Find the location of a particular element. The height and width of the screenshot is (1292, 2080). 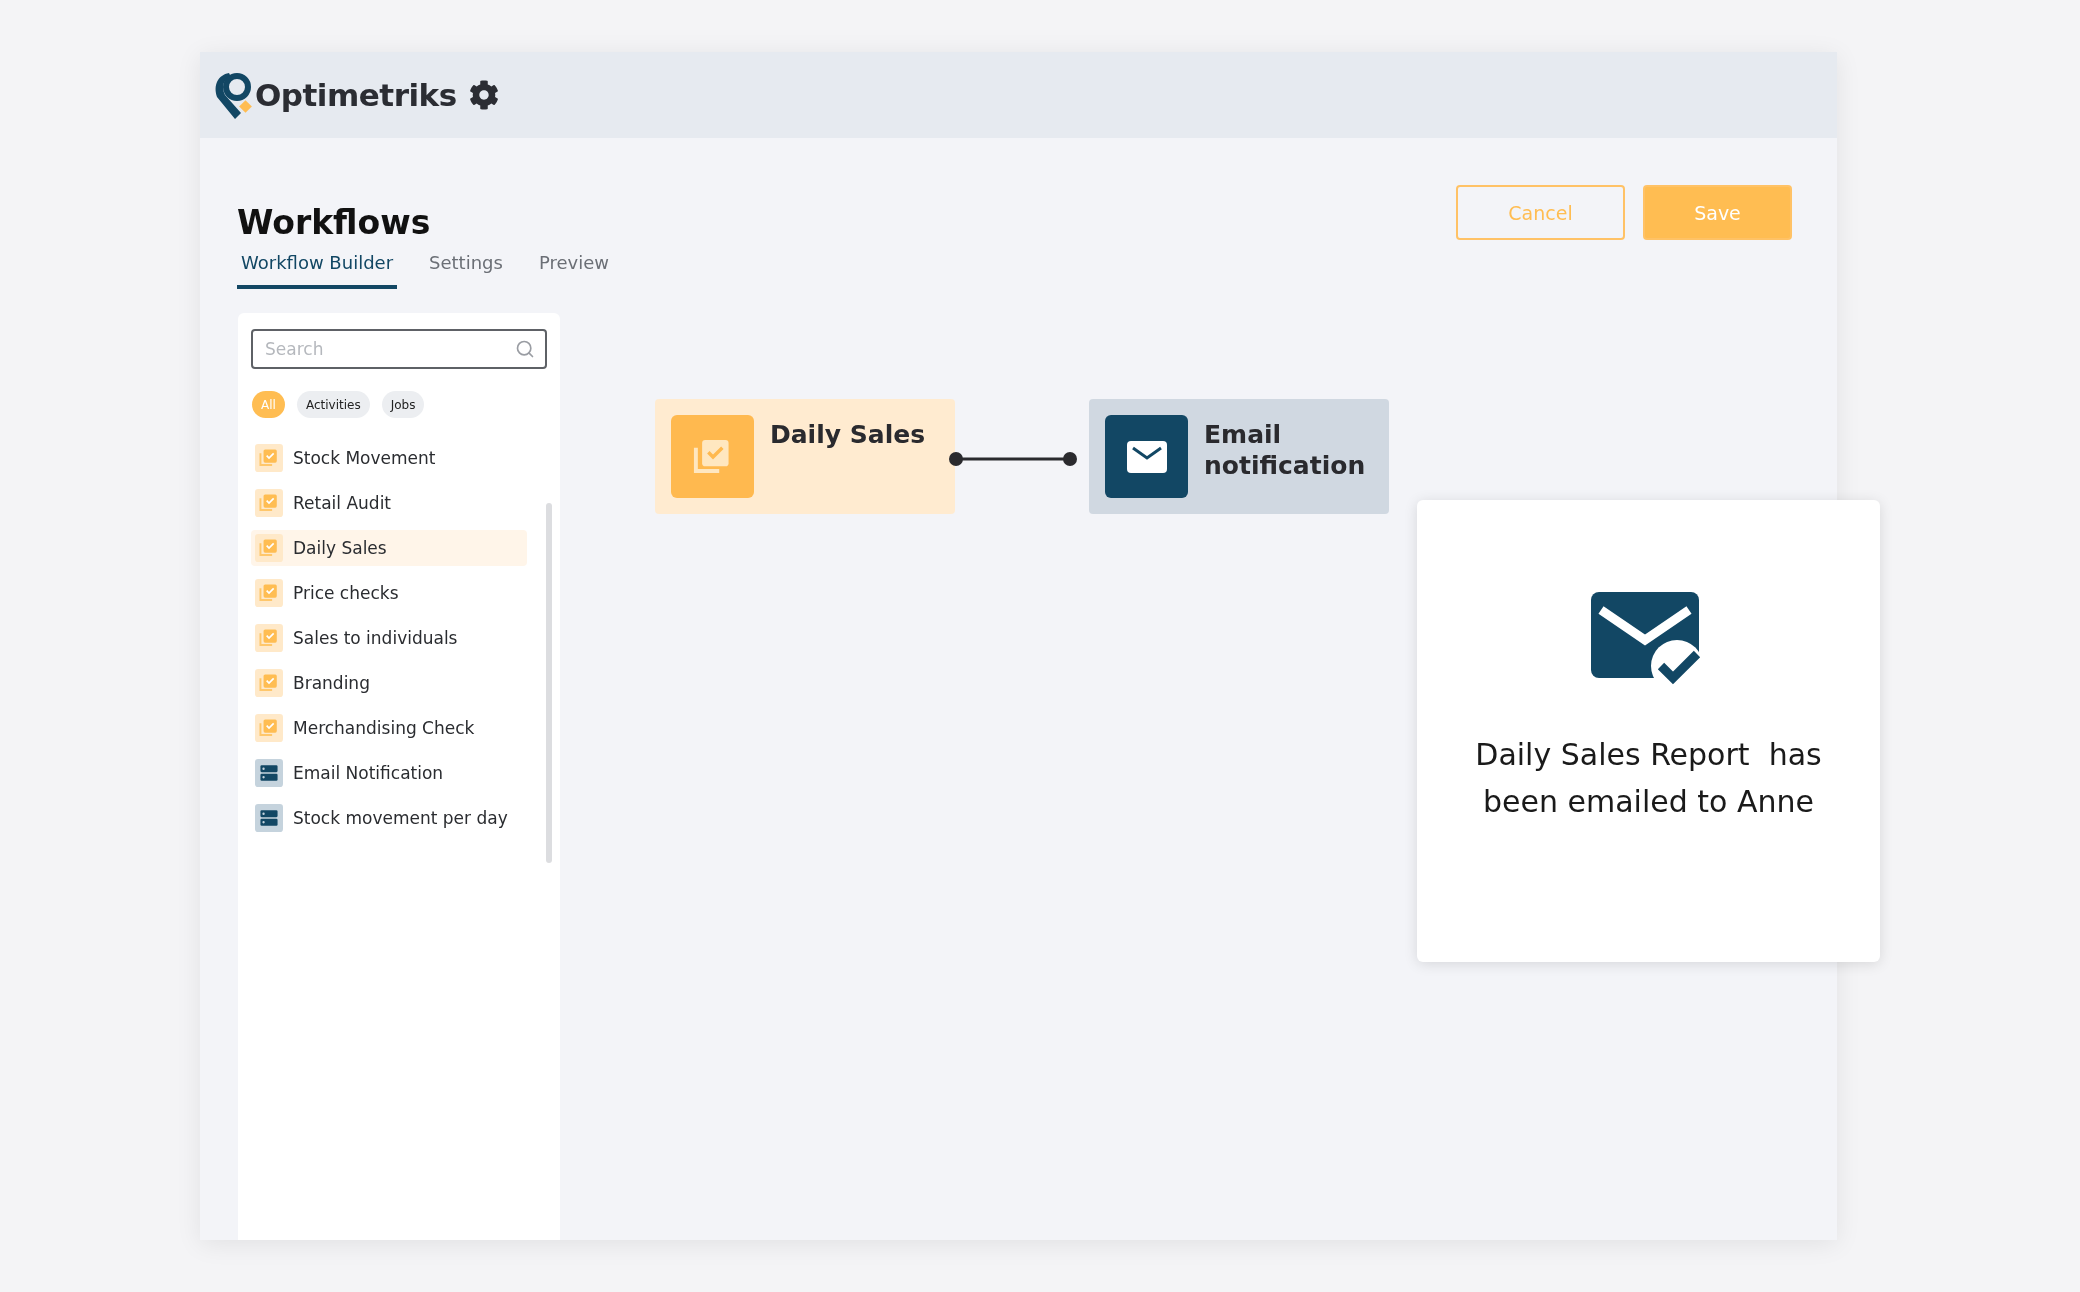

item-label: Daily Sales is located at coordinates (340, 548).